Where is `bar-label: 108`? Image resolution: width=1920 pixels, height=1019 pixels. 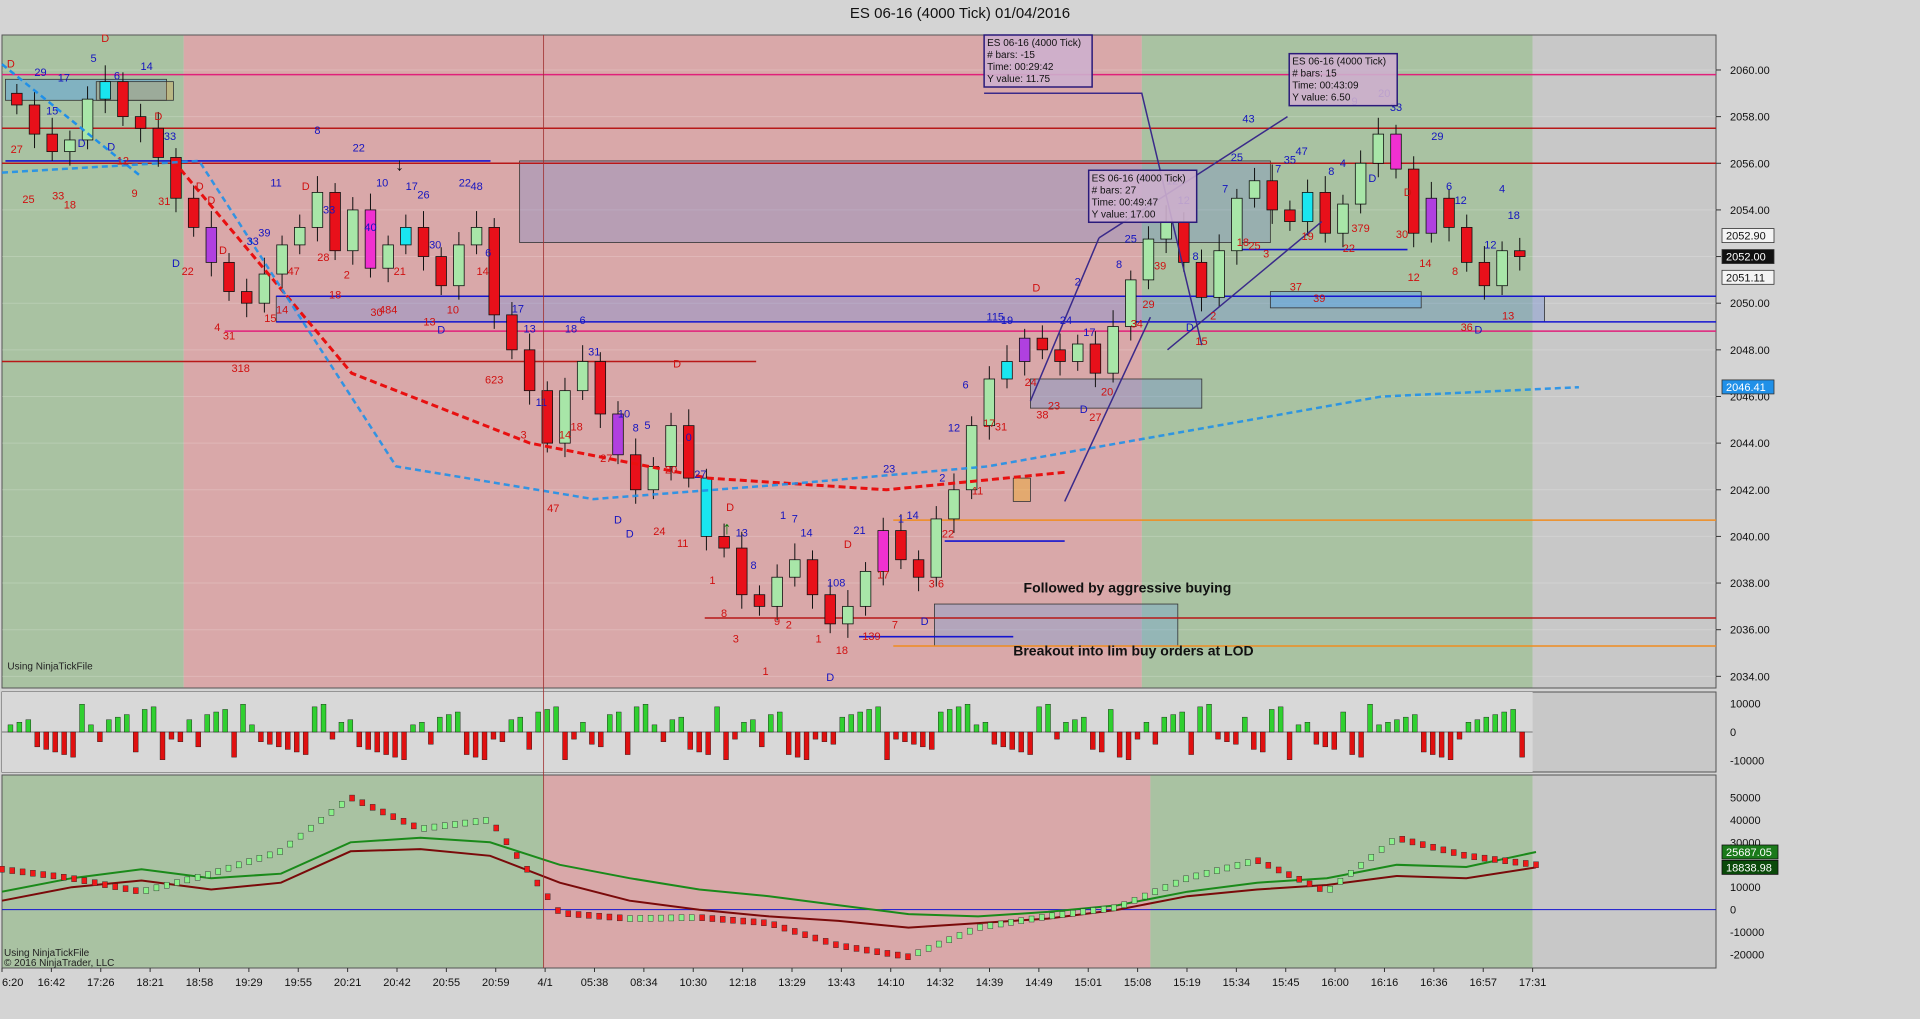
bar-label: 108 is located at coordinates (836, 584).